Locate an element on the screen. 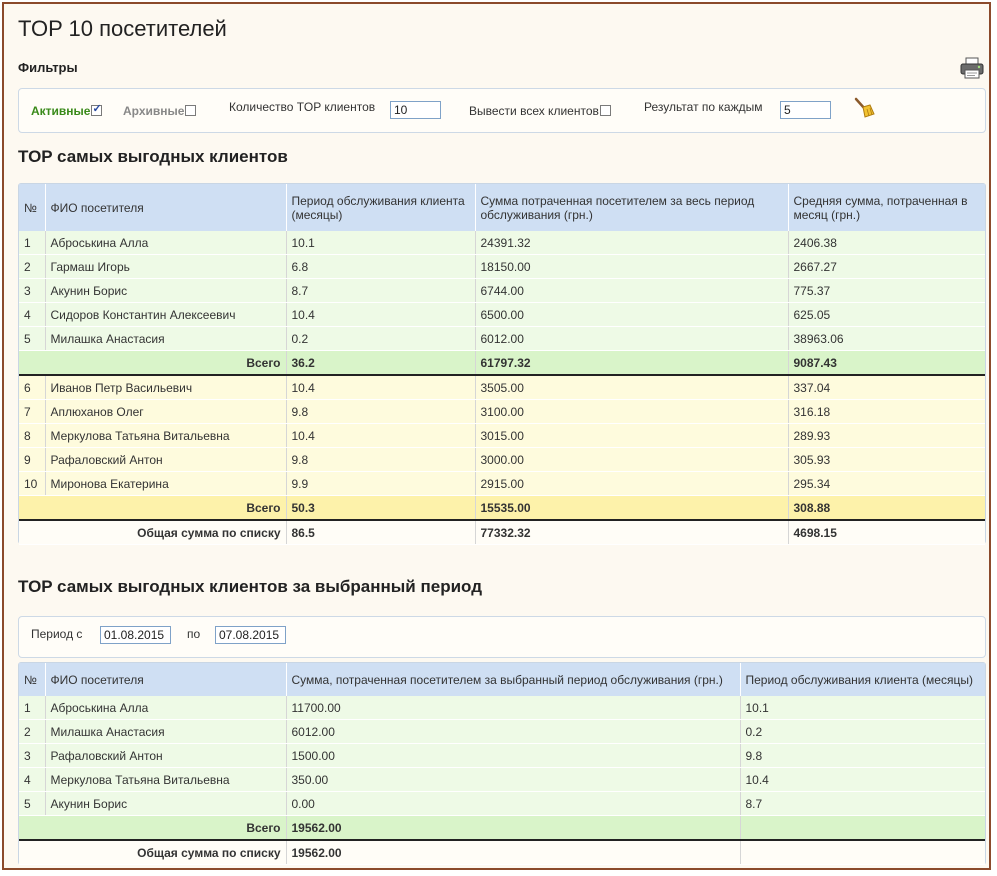 This screenshot has width=997, height=876. period-to-input is located at coordinates (250, 635).